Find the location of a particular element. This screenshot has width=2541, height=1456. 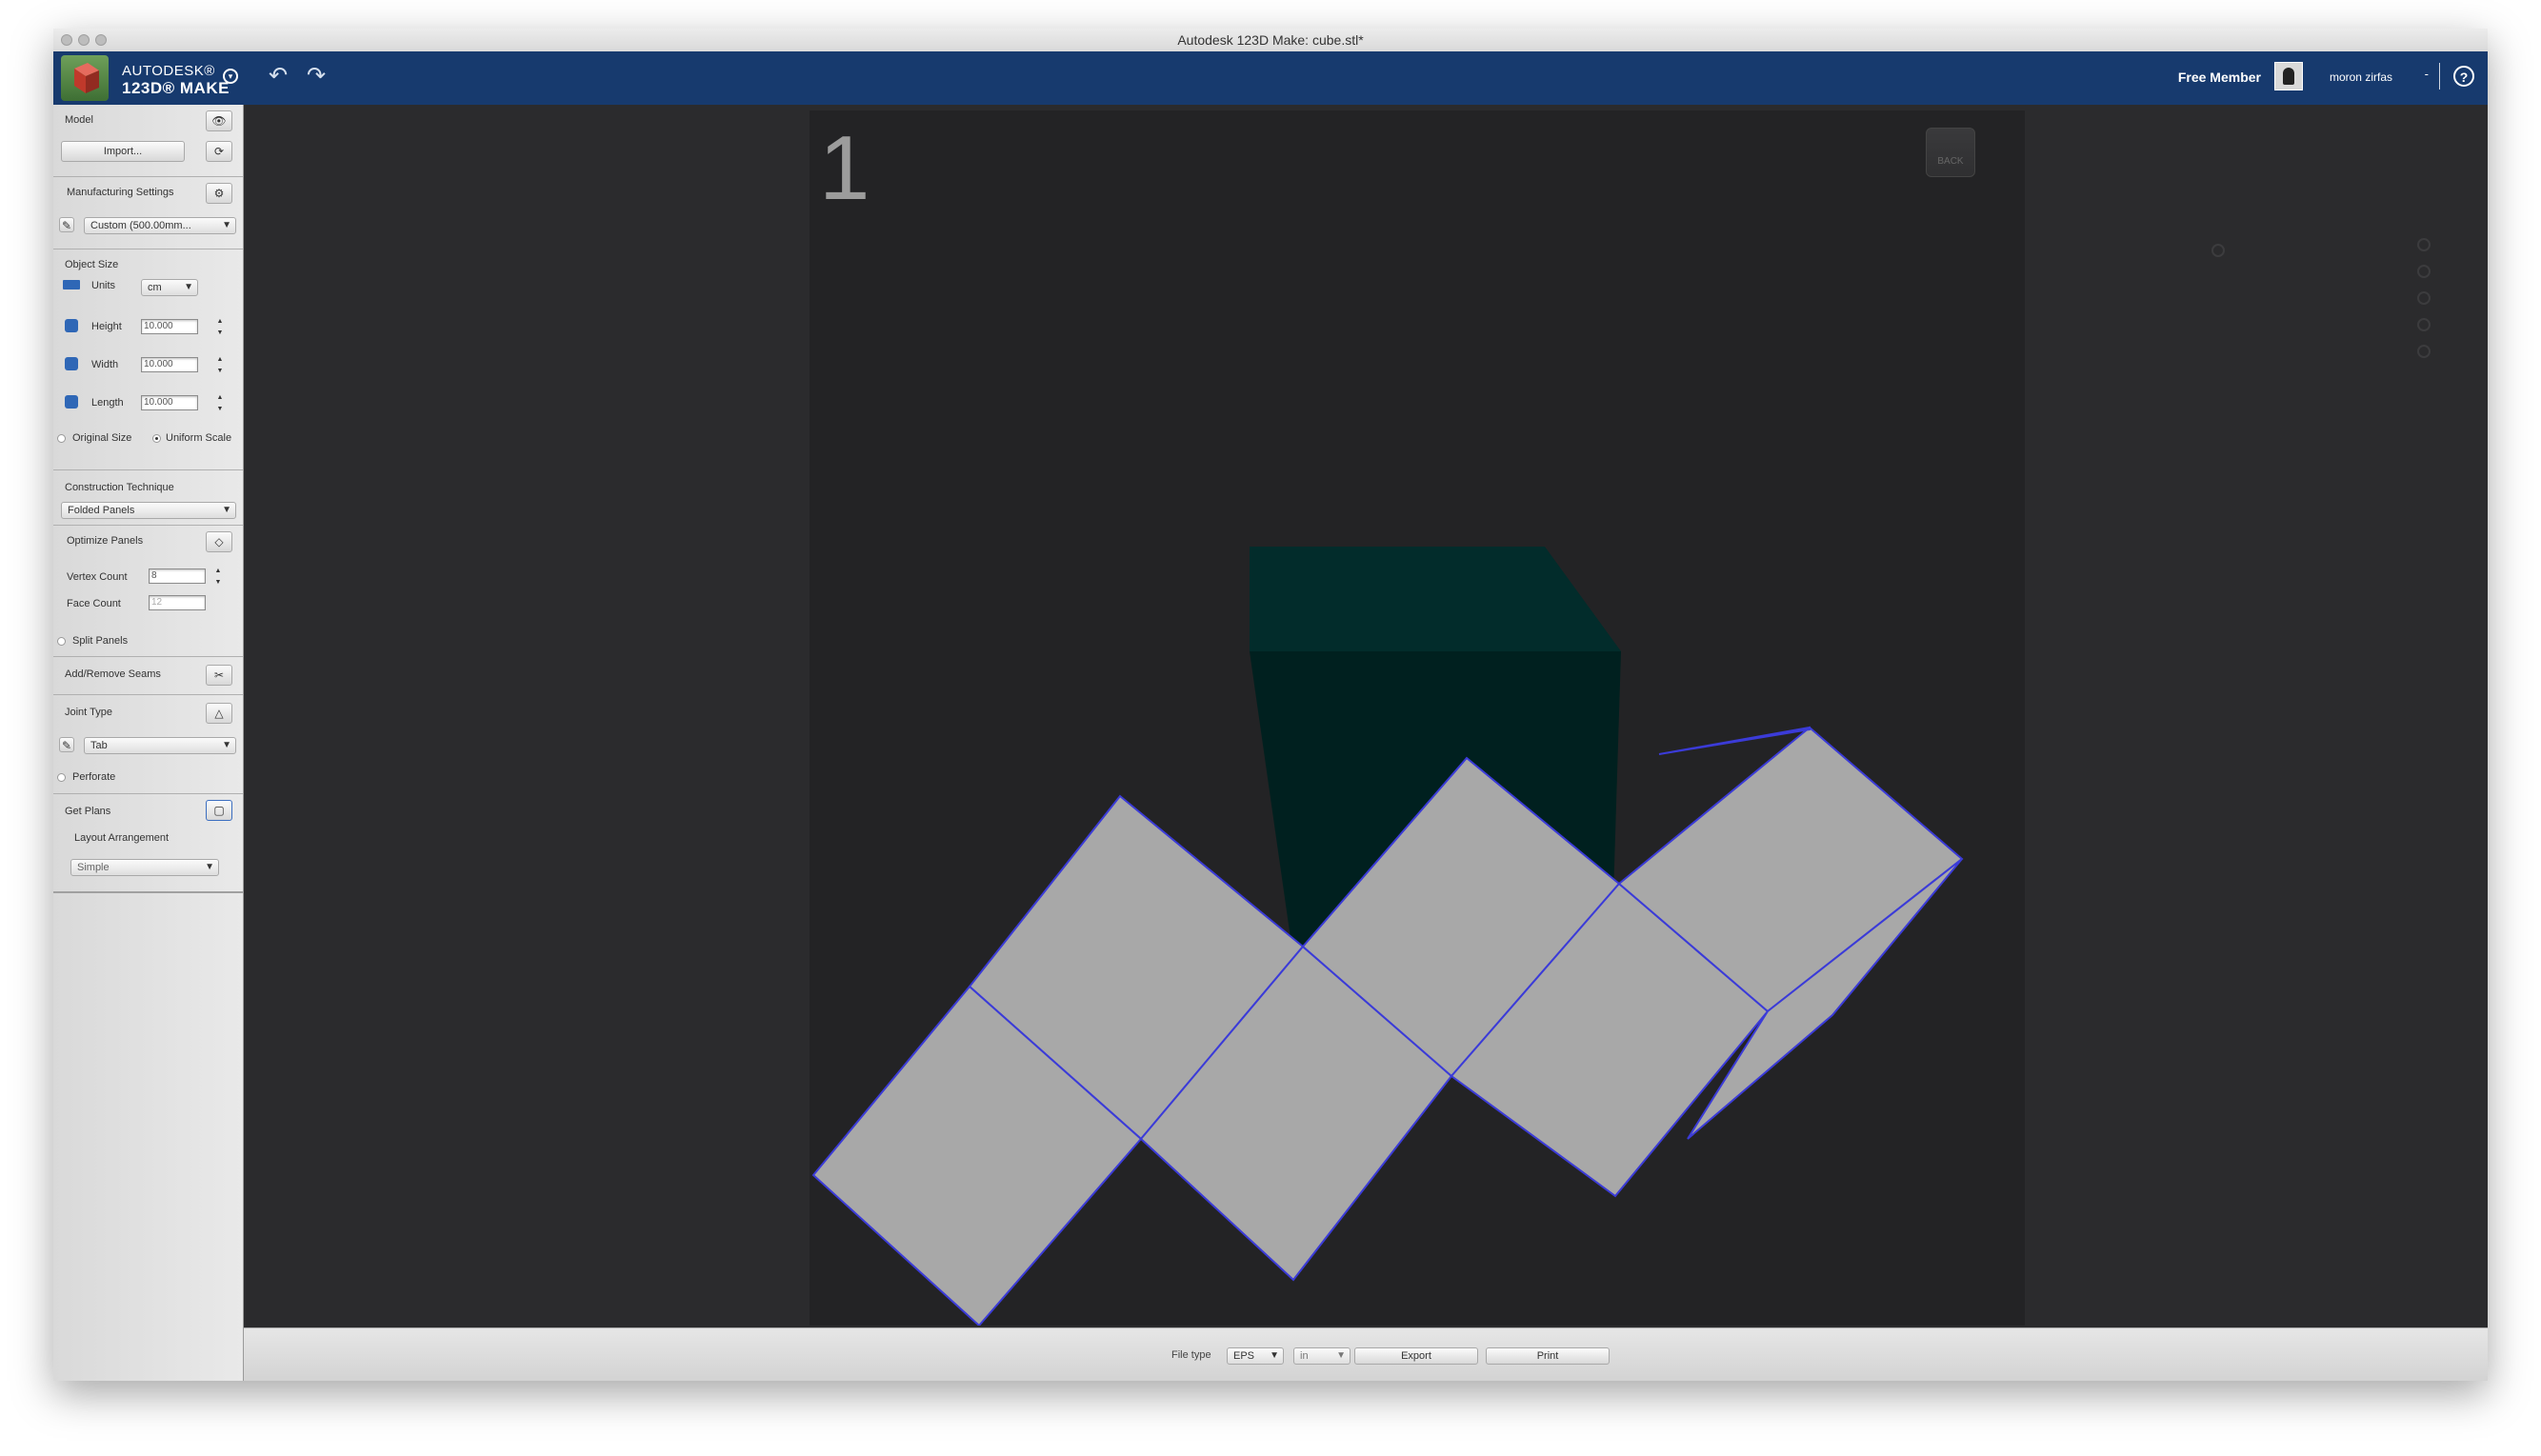

app-logo is located at coordinates (85, 78).